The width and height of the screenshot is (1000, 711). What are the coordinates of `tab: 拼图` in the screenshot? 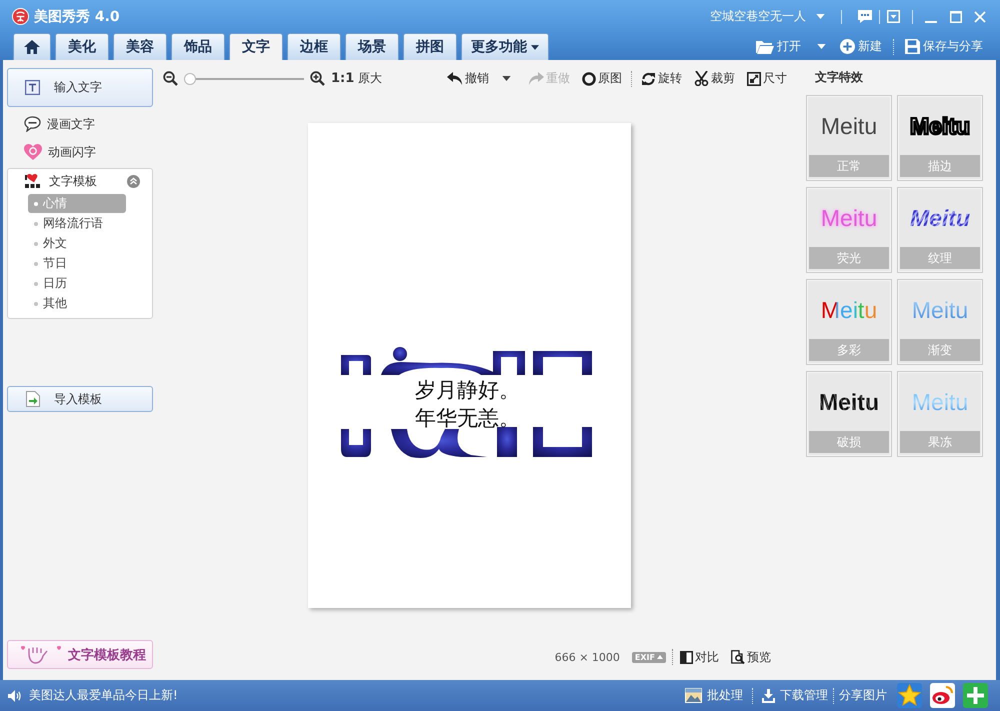 It's located at (430, 46).